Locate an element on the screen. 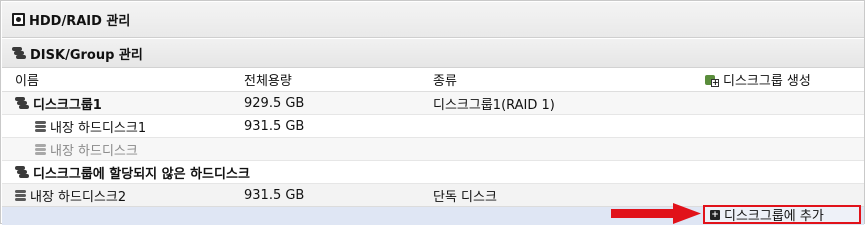 The width and height of the screenshot is (865, 240). table-row-disk-standalone: 내장 하드디스크2 931.5 GB 단독 디스크 is located at coordinates (433, 195).